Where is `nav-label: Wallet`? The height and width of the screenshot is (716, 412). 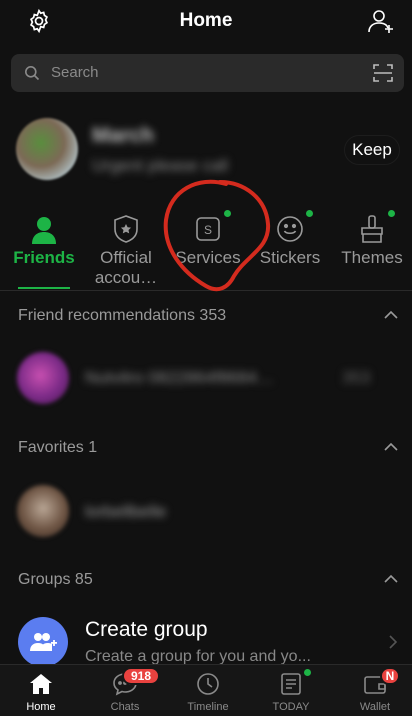
nav-label: Wallet is located at coordinates (375, 707).